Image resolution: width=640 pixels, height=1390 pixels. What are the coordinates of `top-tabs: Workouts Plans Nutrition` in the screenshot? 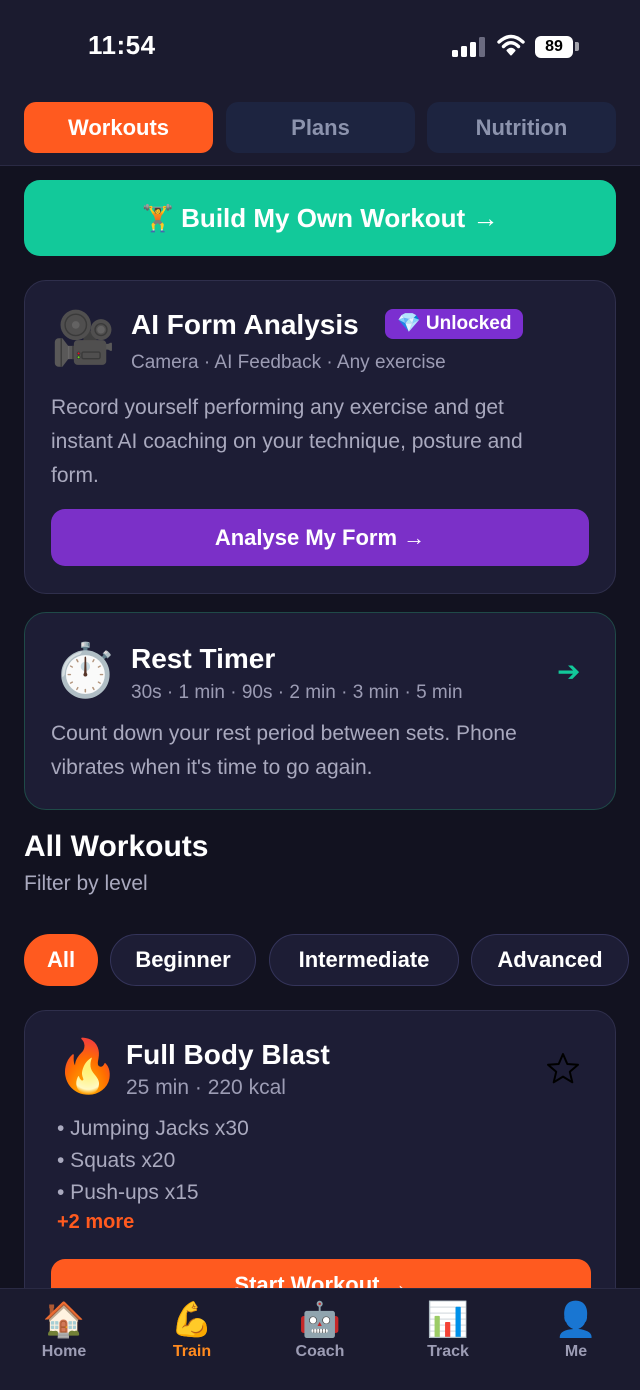 It's located at (320, 131).